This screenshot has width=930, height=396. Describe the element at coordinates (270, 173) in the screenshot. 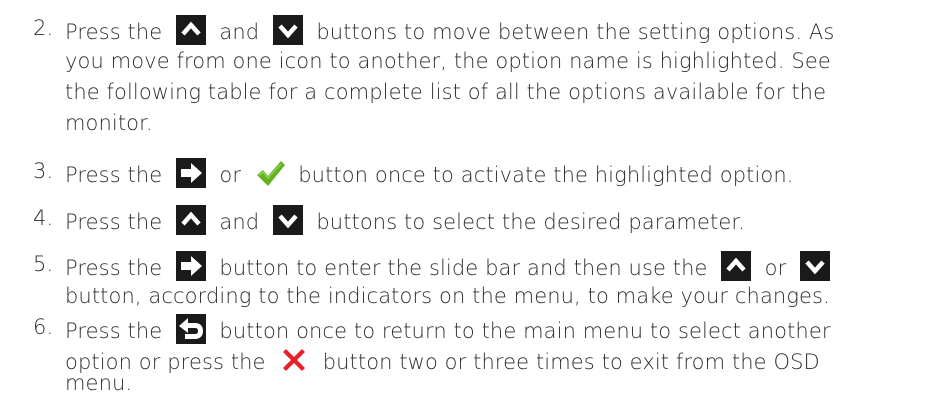

I see `checkmark-icon` at that location.